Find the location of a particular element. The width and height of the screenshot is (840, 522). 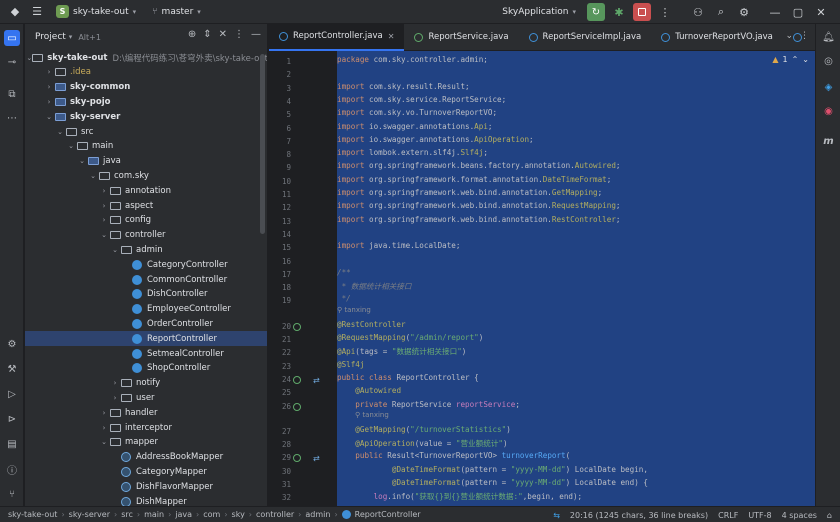

tree-item: DishFlavorMapper is located at coordinates (146, 486).